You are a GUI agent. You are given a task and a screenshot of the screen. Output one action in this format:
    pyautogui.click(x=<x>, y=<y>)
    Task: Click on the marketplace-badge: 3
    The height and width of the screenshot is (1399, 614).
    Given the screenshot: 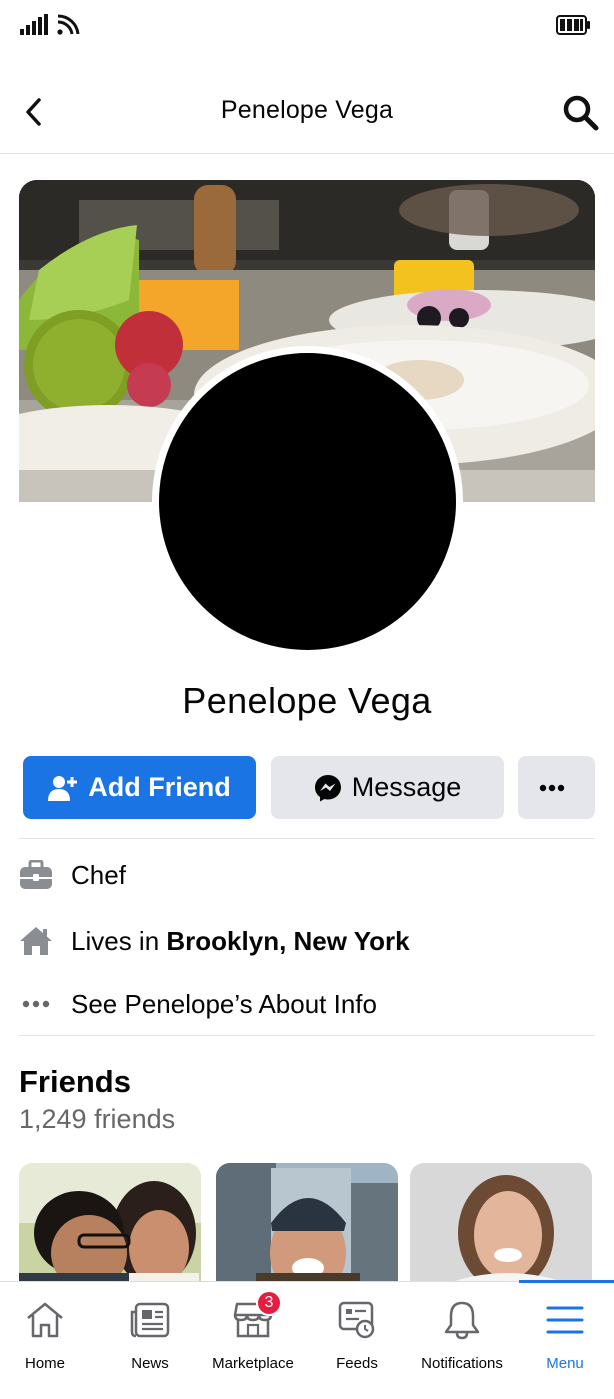 What is the action you would take?
    pyautogui.click(x=269, y=1303)
    